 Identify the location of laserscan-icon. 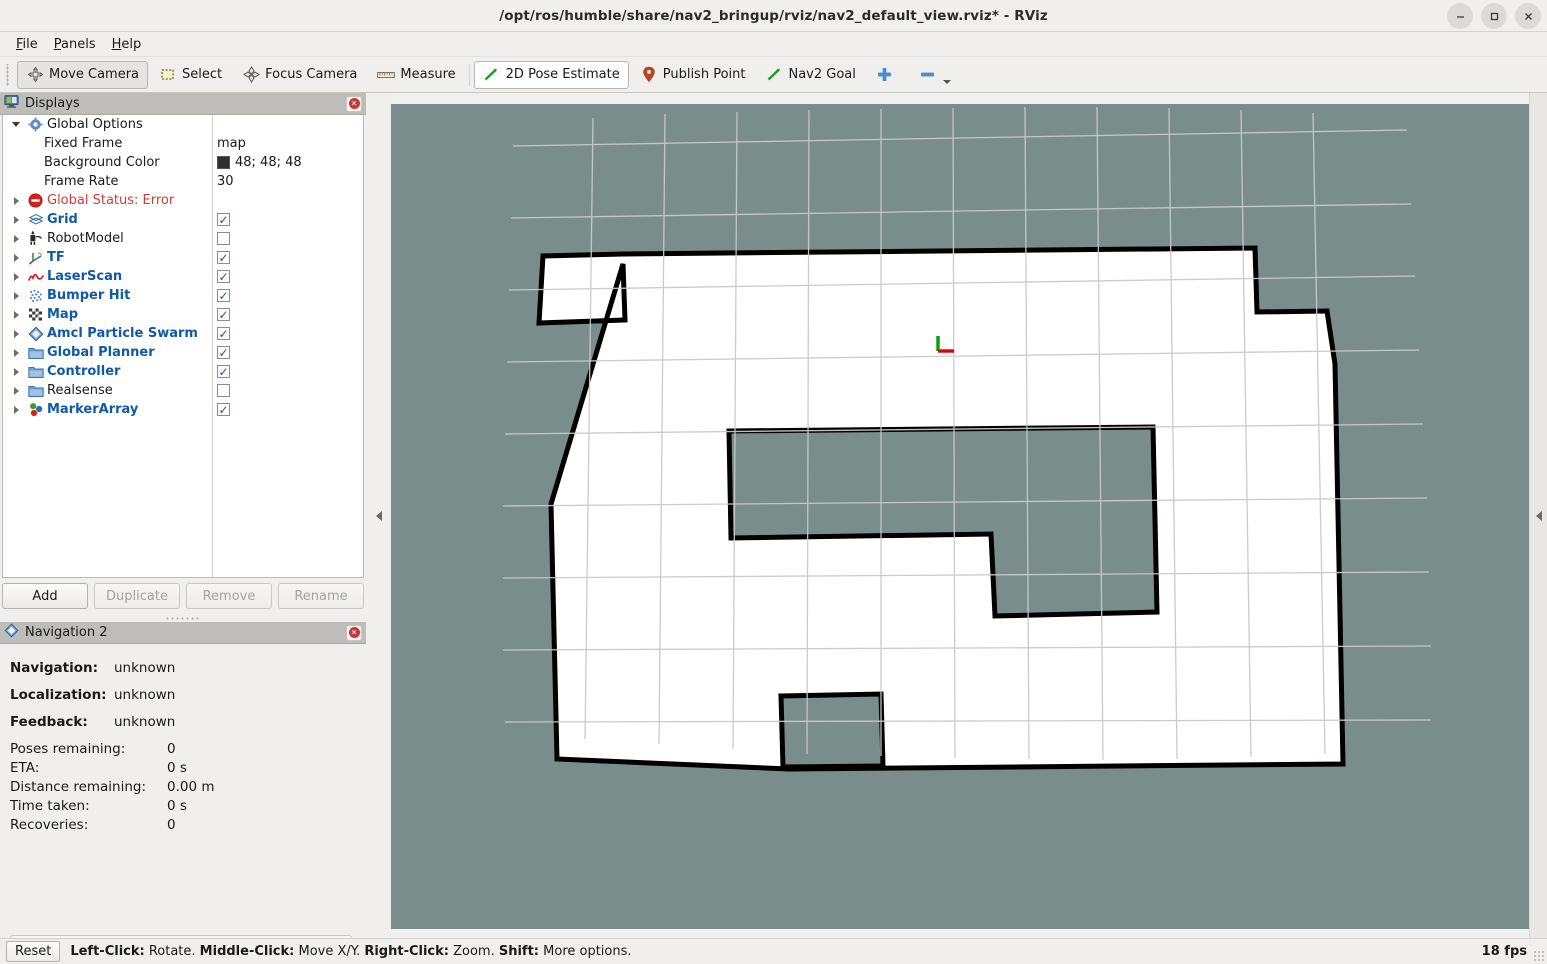
(35, 276).